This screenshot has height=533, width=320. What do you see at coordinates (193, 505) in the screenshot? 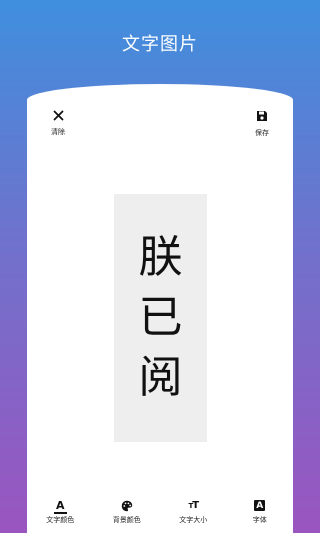
I see `text-size-icon: TT` at bounding box center [193, 505].